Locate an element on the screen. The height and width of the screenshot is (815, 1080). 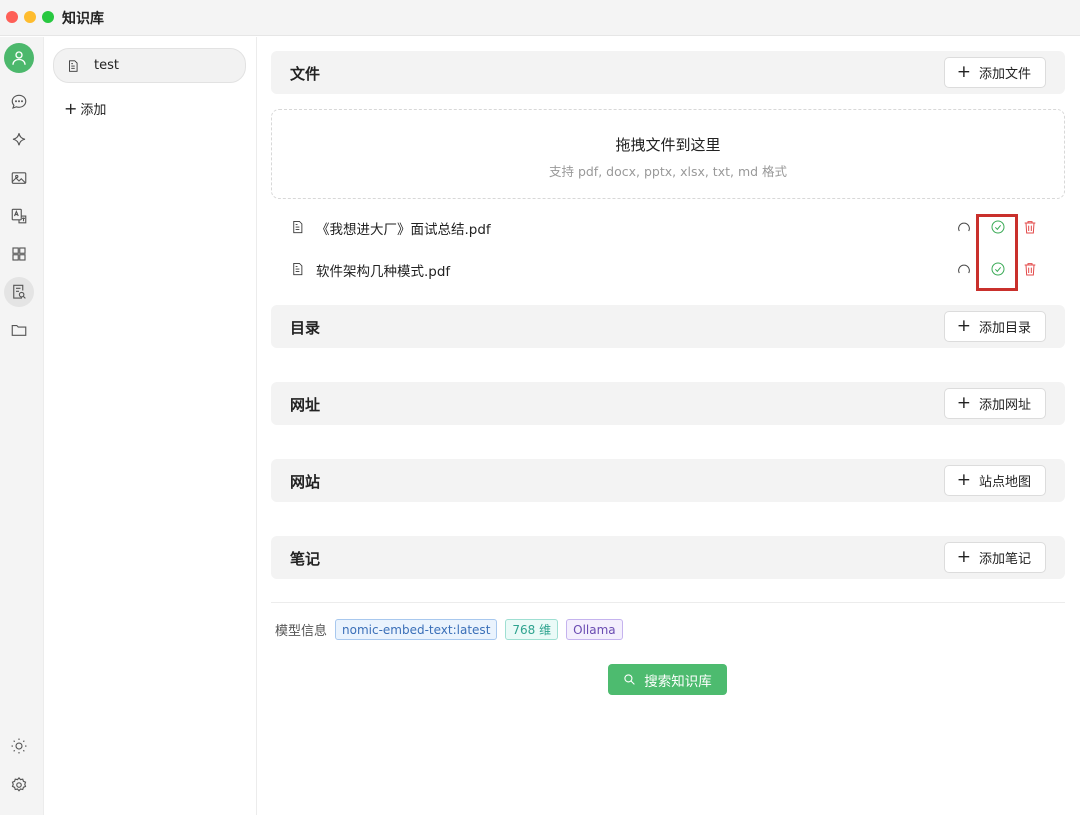
websites-section-header: 网站 + 站点地图 is located at coordinates (668, 480).